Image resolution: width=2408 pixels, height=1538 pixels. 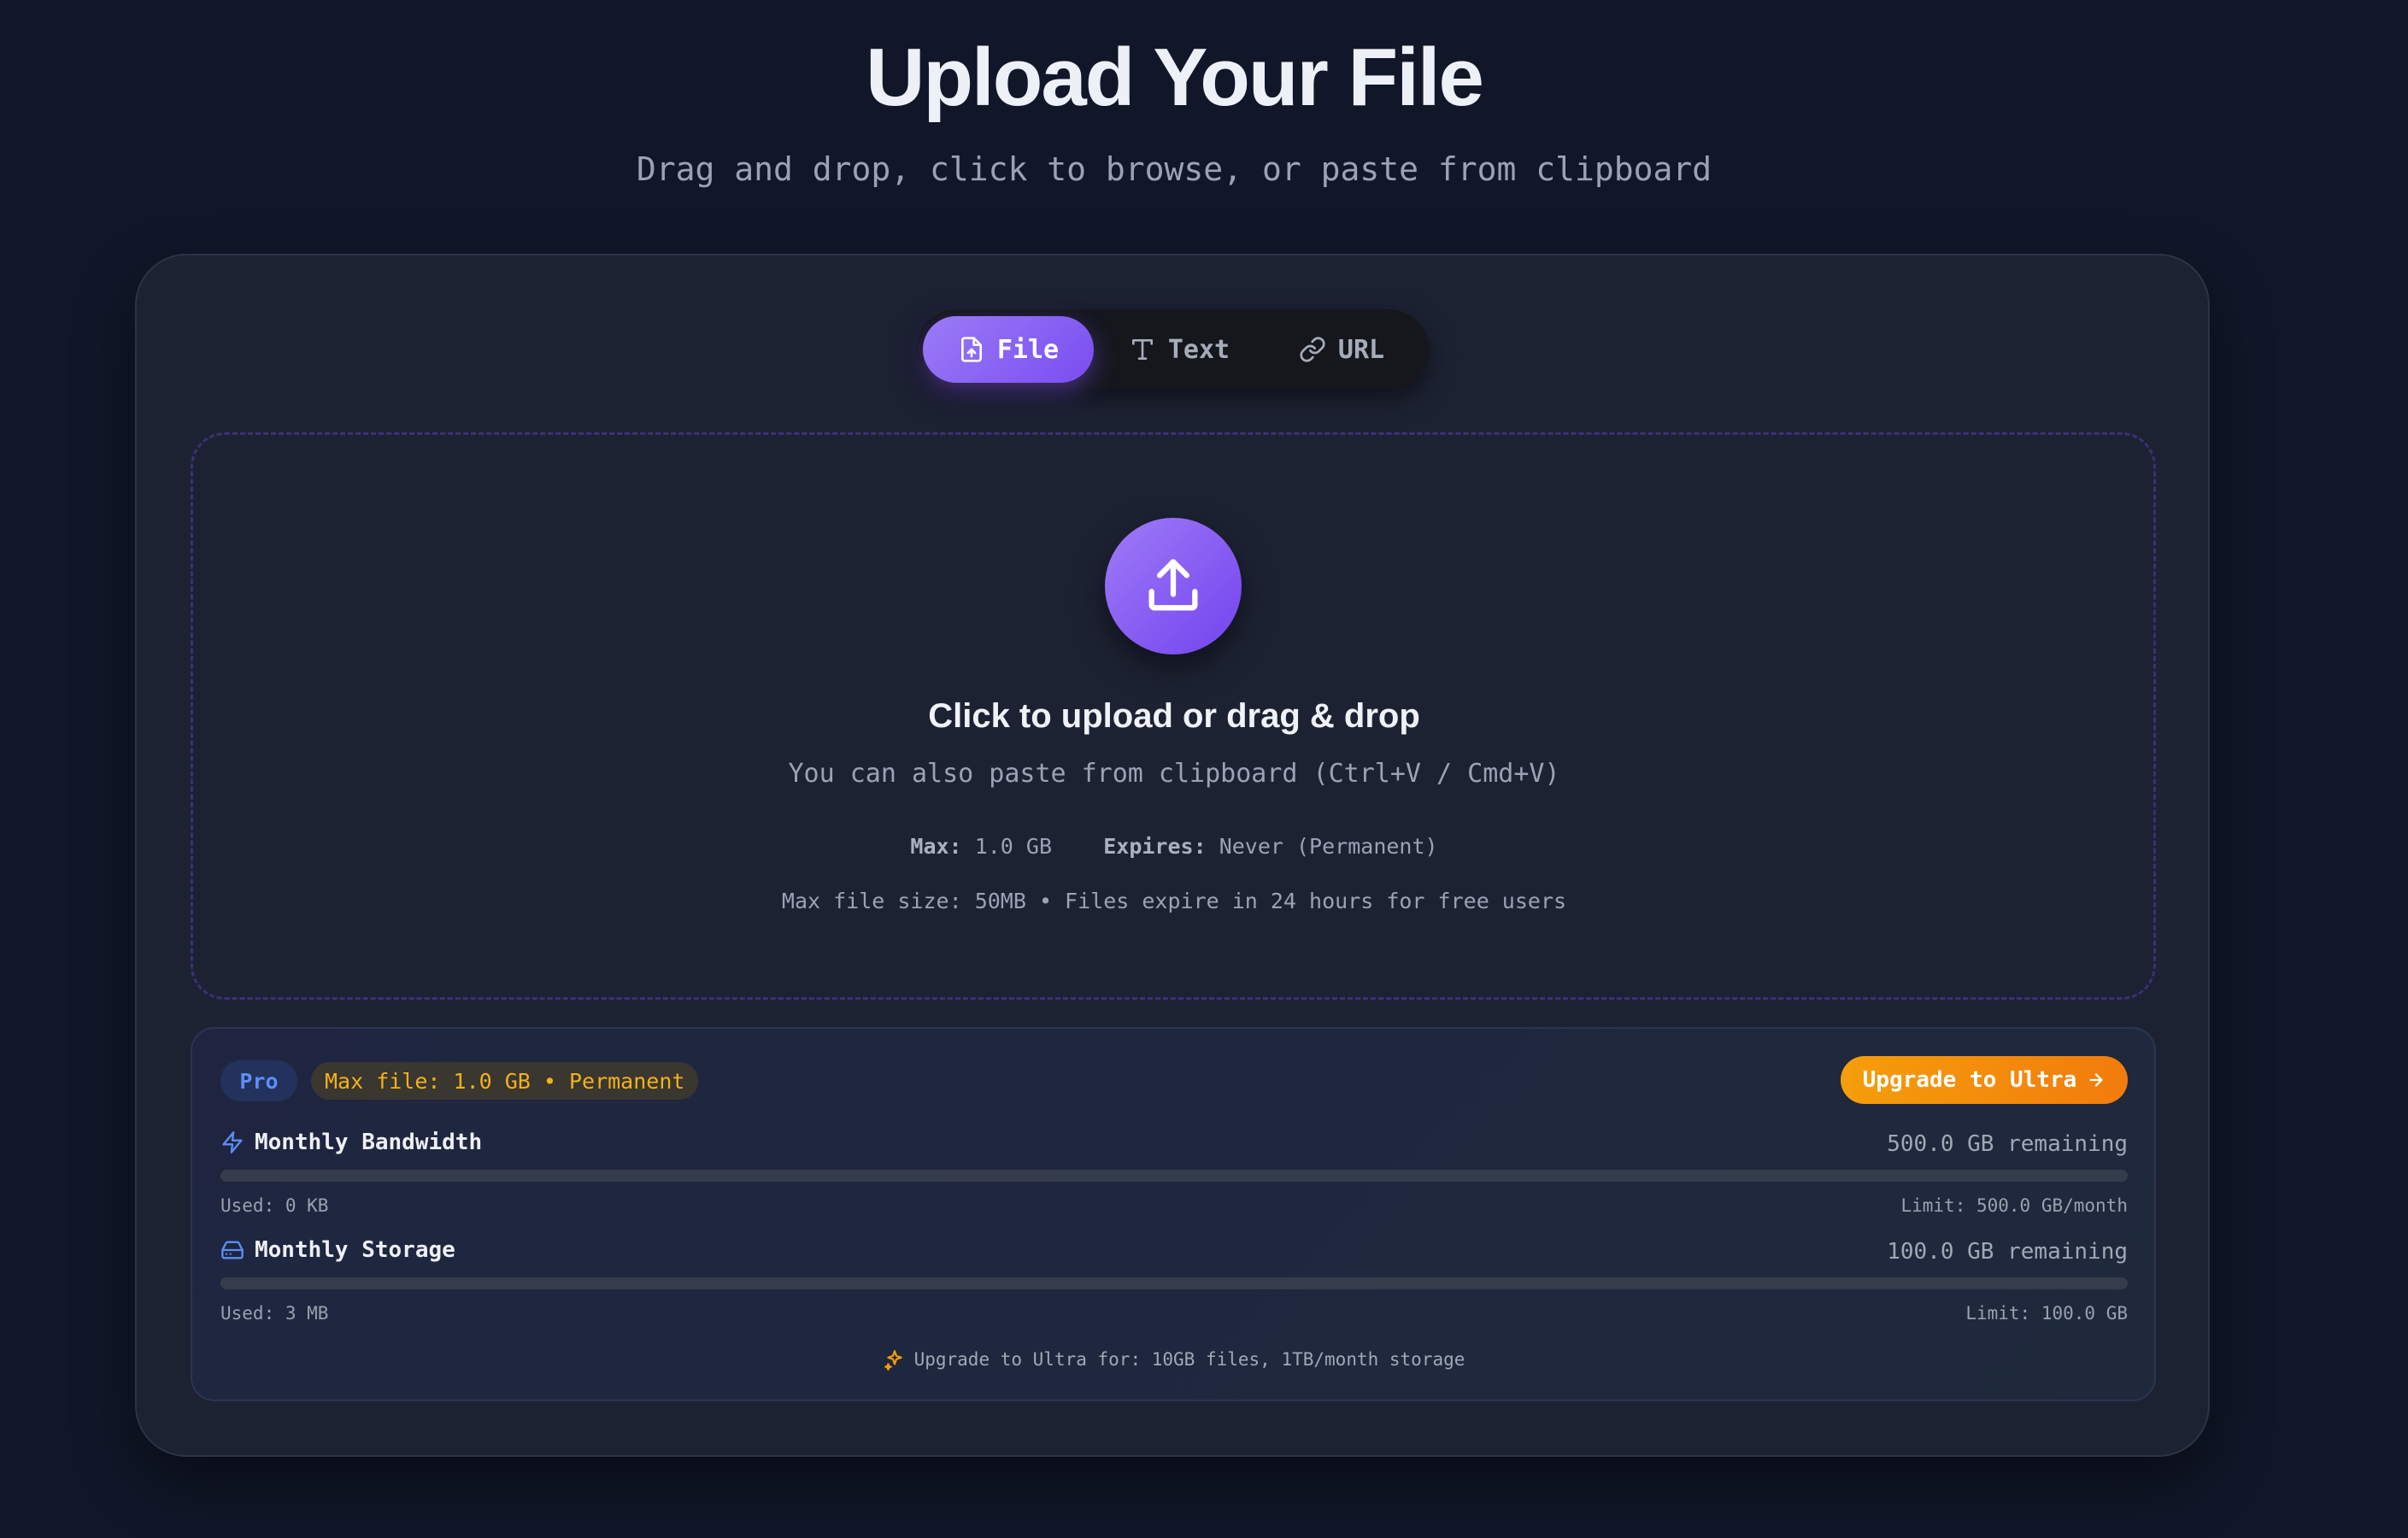 What do you see at coordinates (1174, 1176) in the screenshot?
I see `bandwidth-progress-bar` at bounding box center [1174, 1176].